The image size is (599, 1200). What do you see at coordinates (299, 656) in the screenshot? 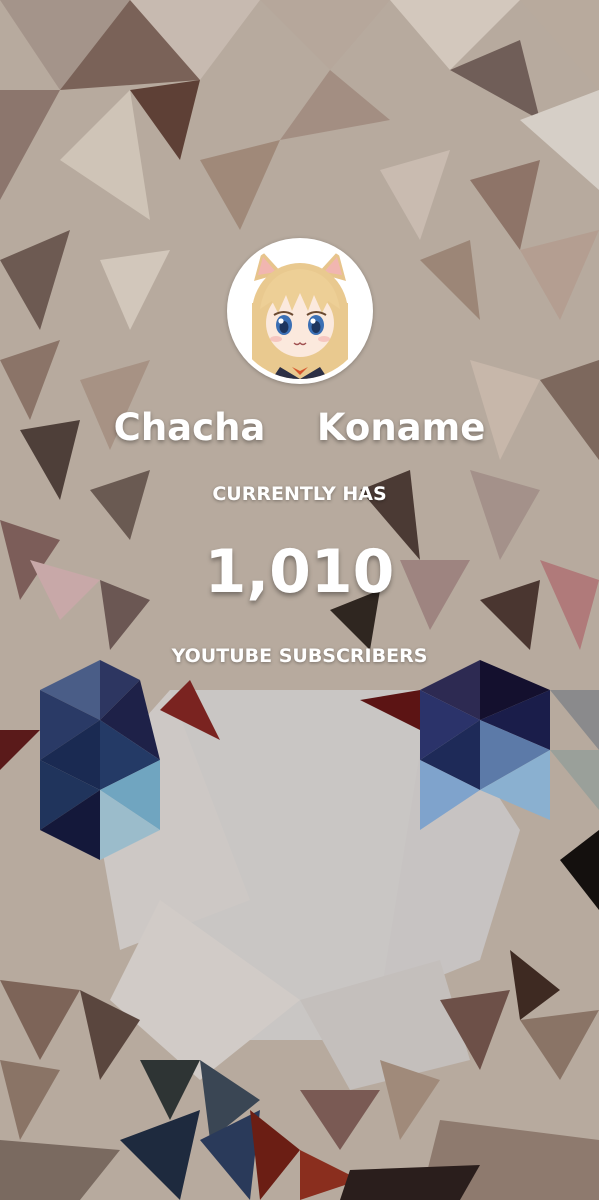
I see `youtube-subscribers-label: YOUTUBE SUBSCRIBERS` at bounding box center [299, 656].